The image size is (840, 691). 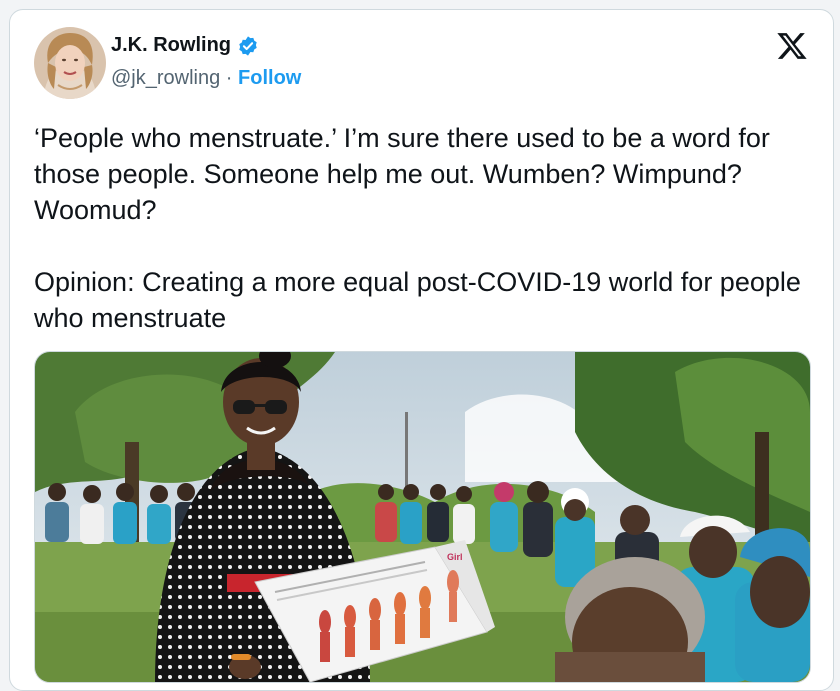 I want to click on x-logo-icon, so click(x=792, y=46).